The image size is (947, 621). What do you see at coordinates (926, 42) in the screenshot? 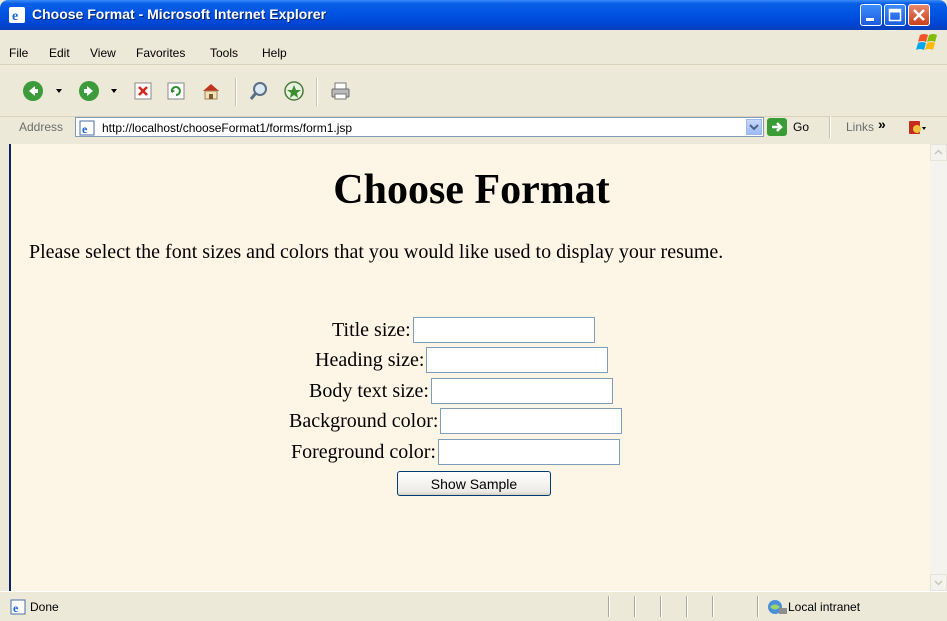
I see `windows-logo-icon` at bounding box center [926, 42].